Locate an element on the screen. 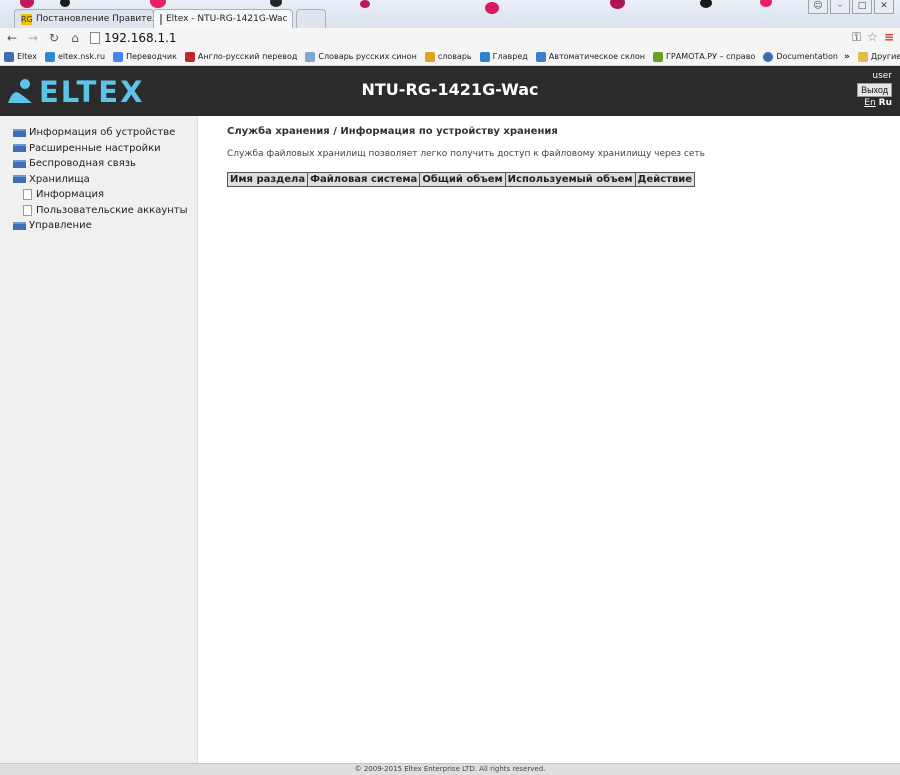 The height and width of the screenshot is (775, 900). bookmark-item: Eltex is located at coordinates (20, 56).